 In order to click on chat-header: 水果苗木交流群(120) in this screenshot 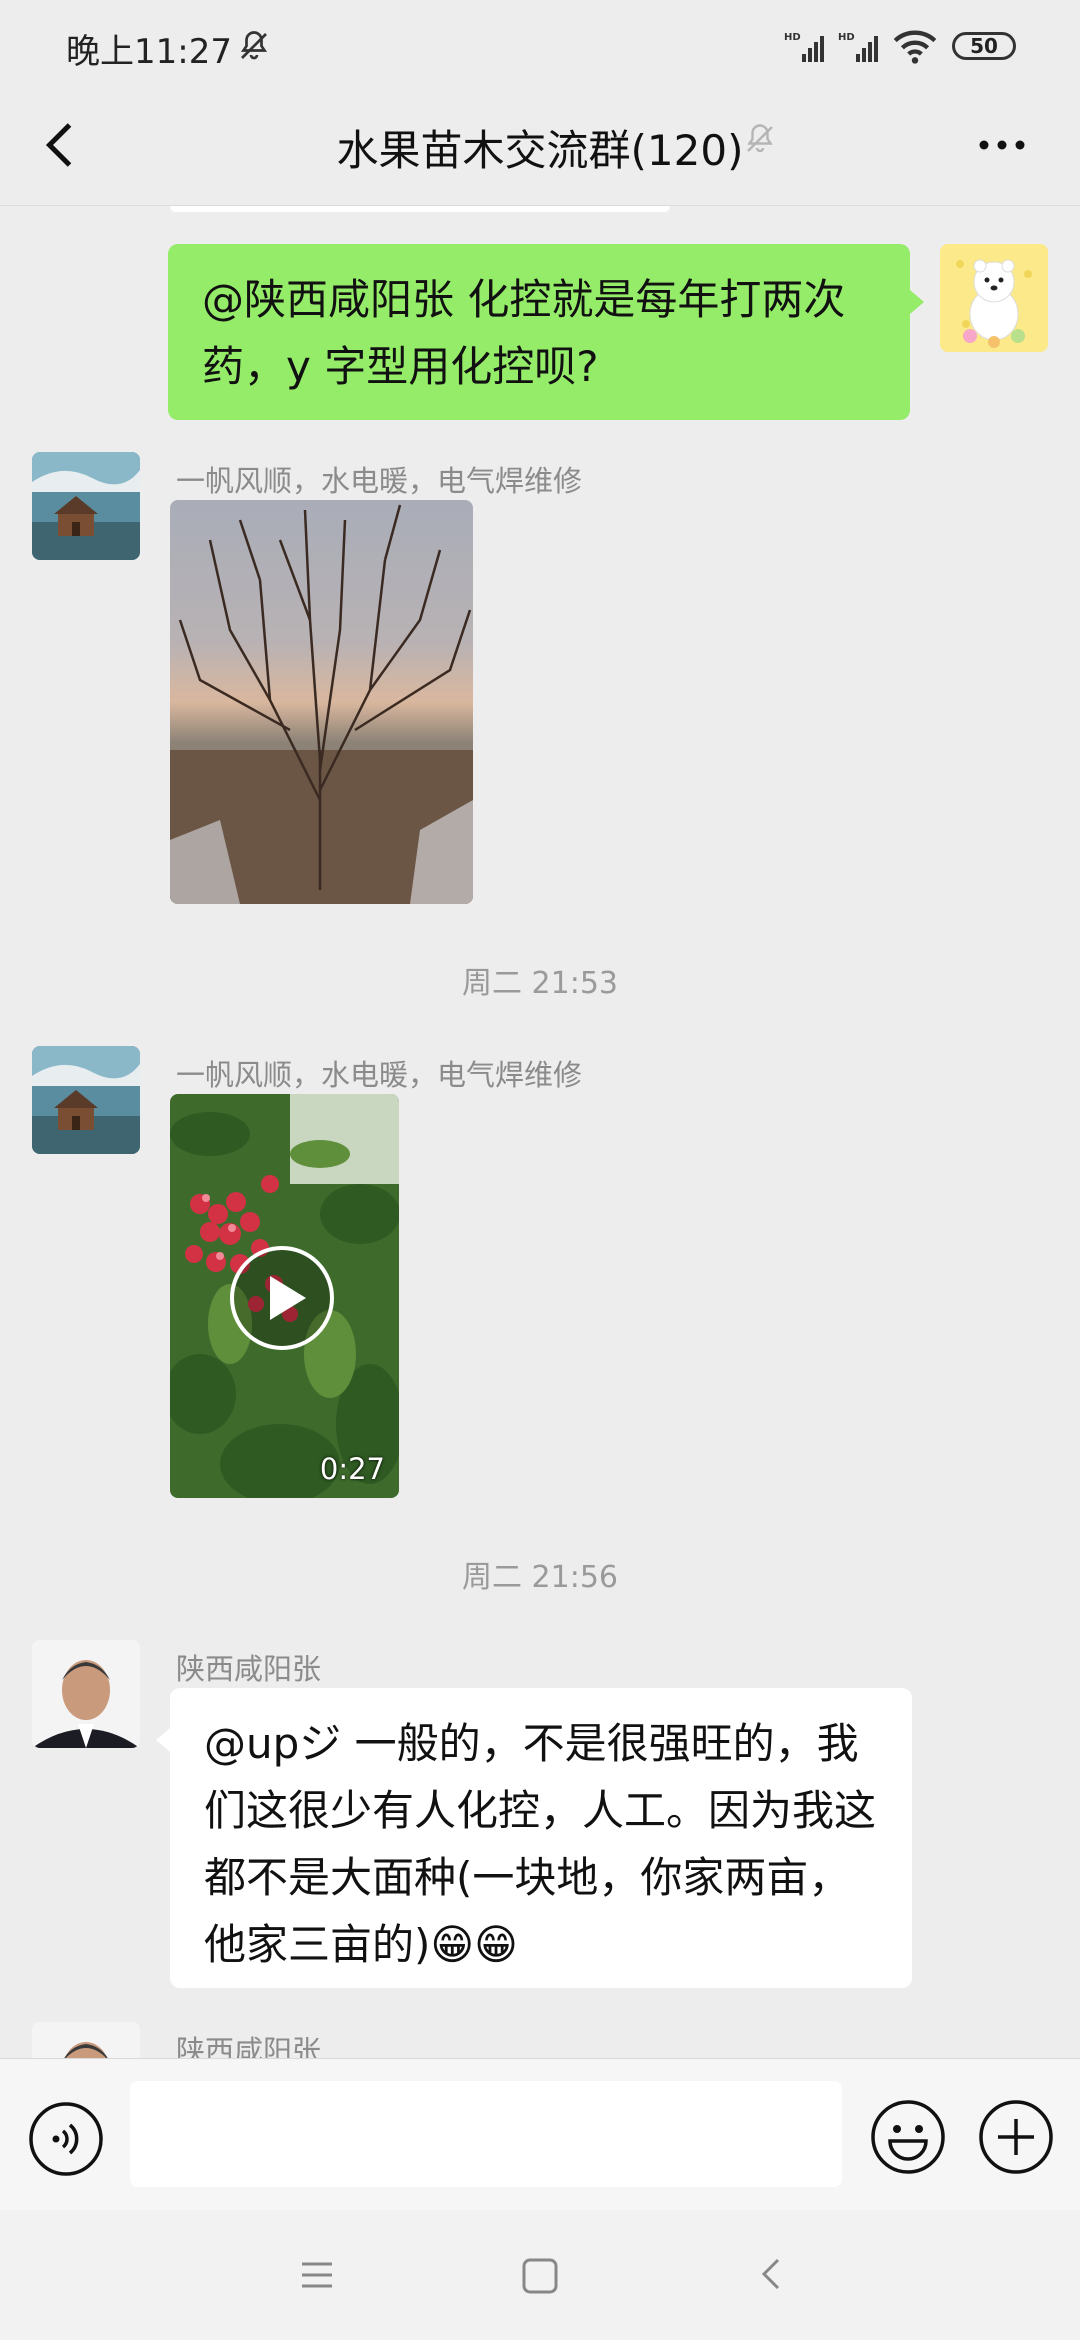, I will do `click(540, 150)`.